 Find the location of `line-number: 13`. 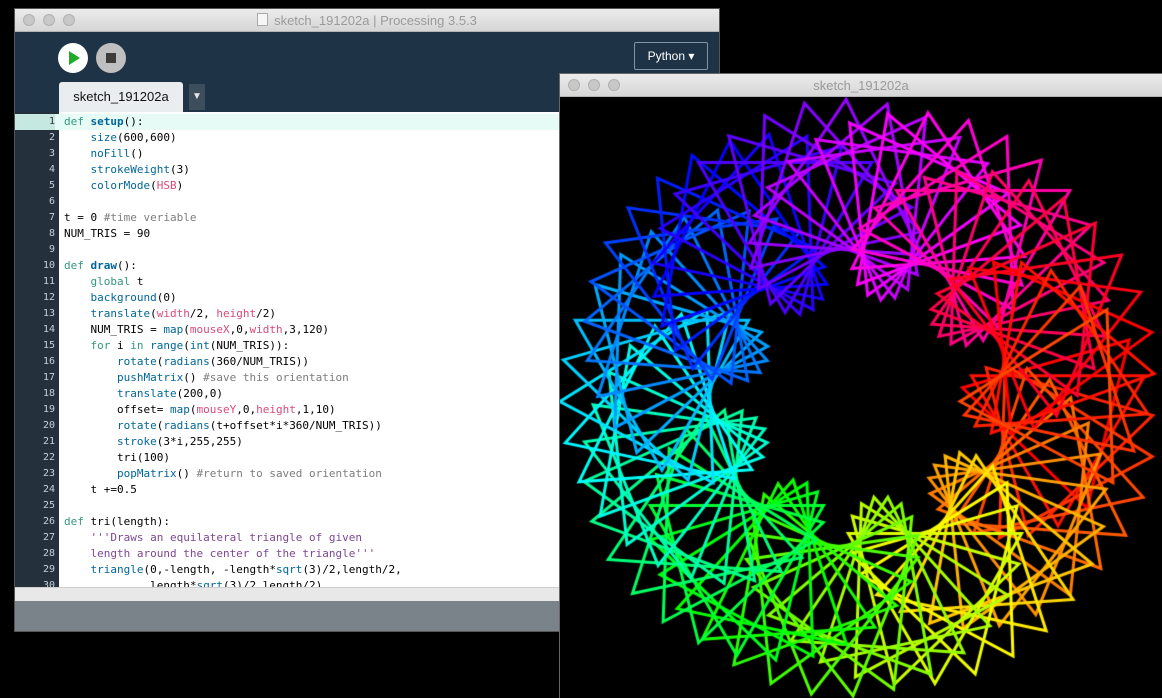

line-number: 13 is located at coordinates (48, 313).